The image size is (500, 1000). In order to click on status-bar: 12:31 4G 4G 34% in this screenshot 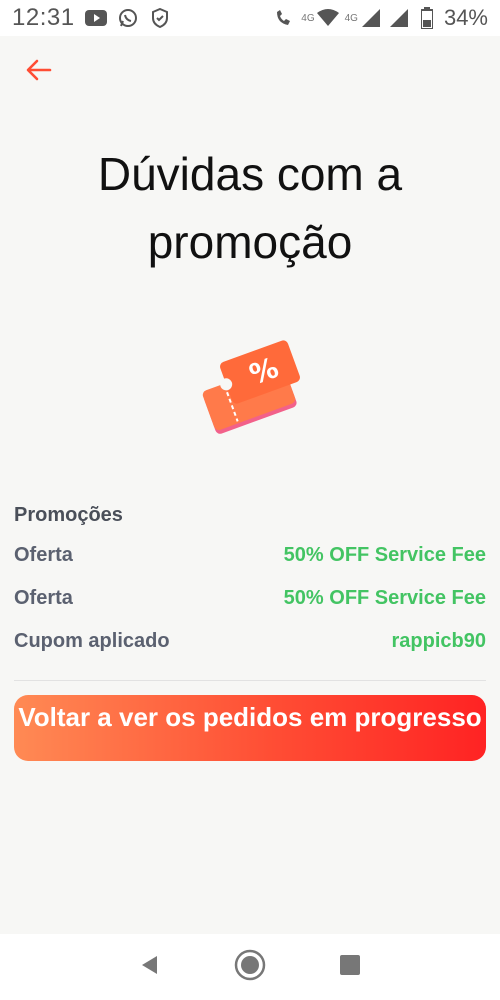, I will do `click(250, 18)`.